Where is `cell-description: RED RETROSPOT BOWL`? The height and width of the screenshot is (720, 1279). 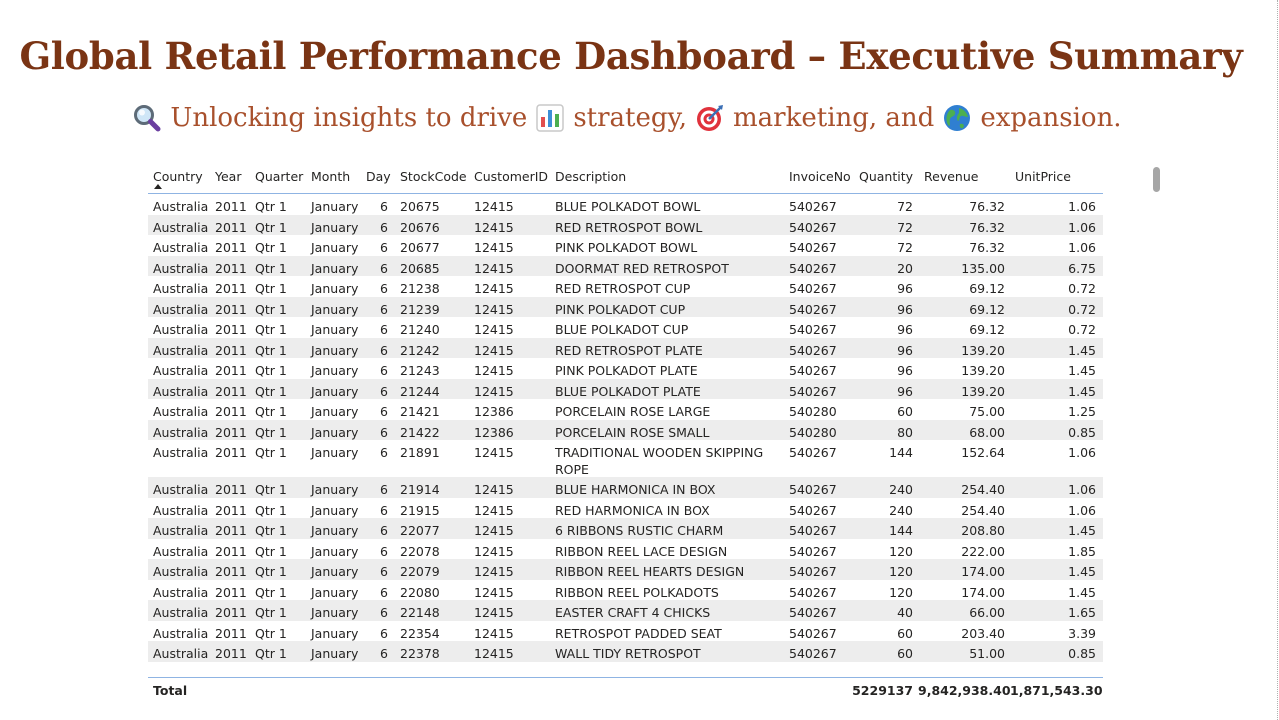 cell-description: RED RETROSPOT BOWL is located at coordinates (629, 227).